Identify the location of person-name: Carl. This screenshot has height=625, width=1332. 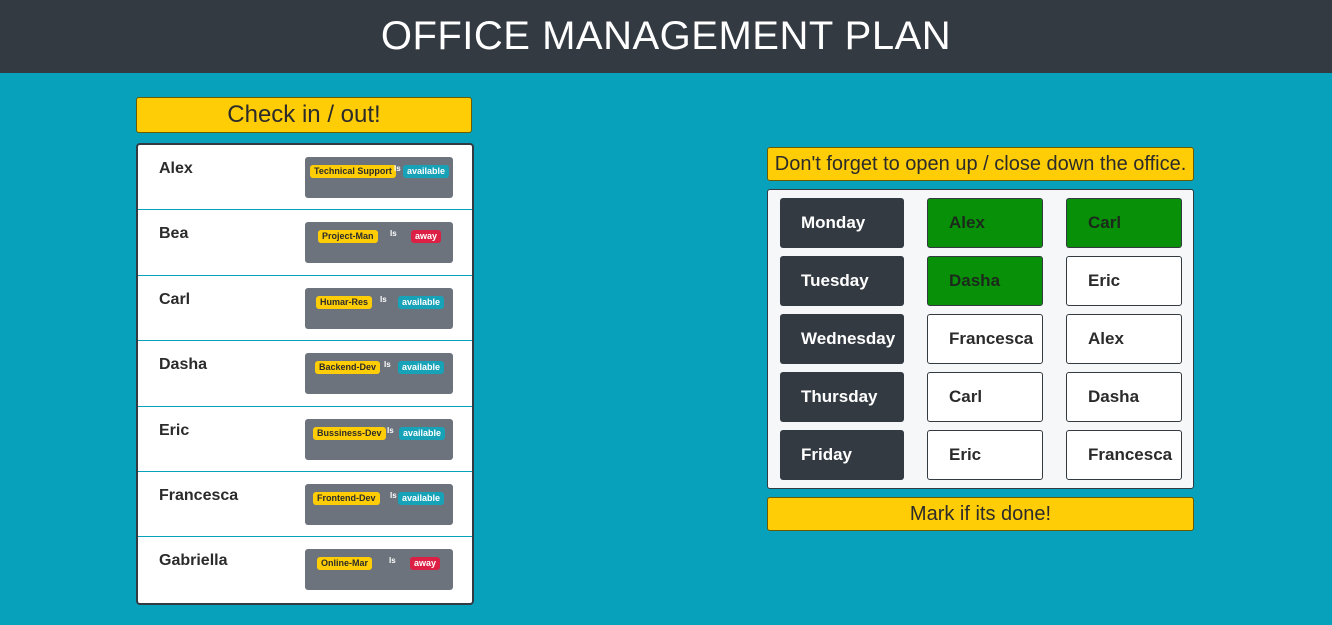
(175, 299).